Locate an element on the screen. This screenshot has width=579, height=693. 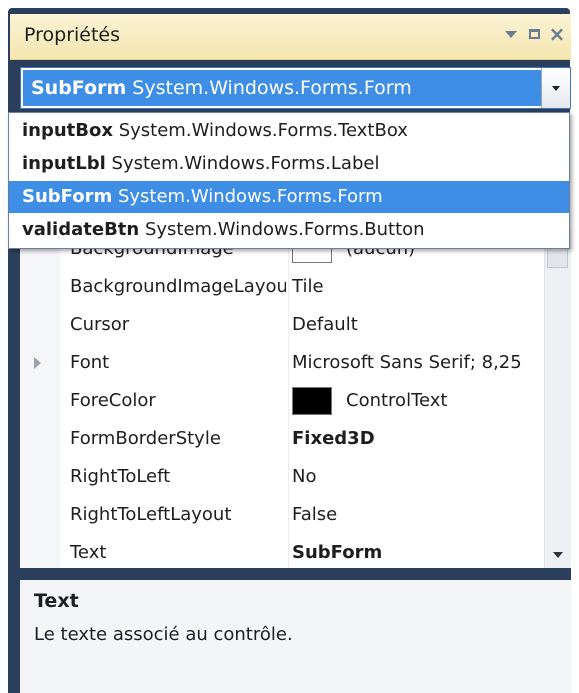
property-row: Font Microsoft Sans Serif; 8,25 is located at coordinates (282, 363).